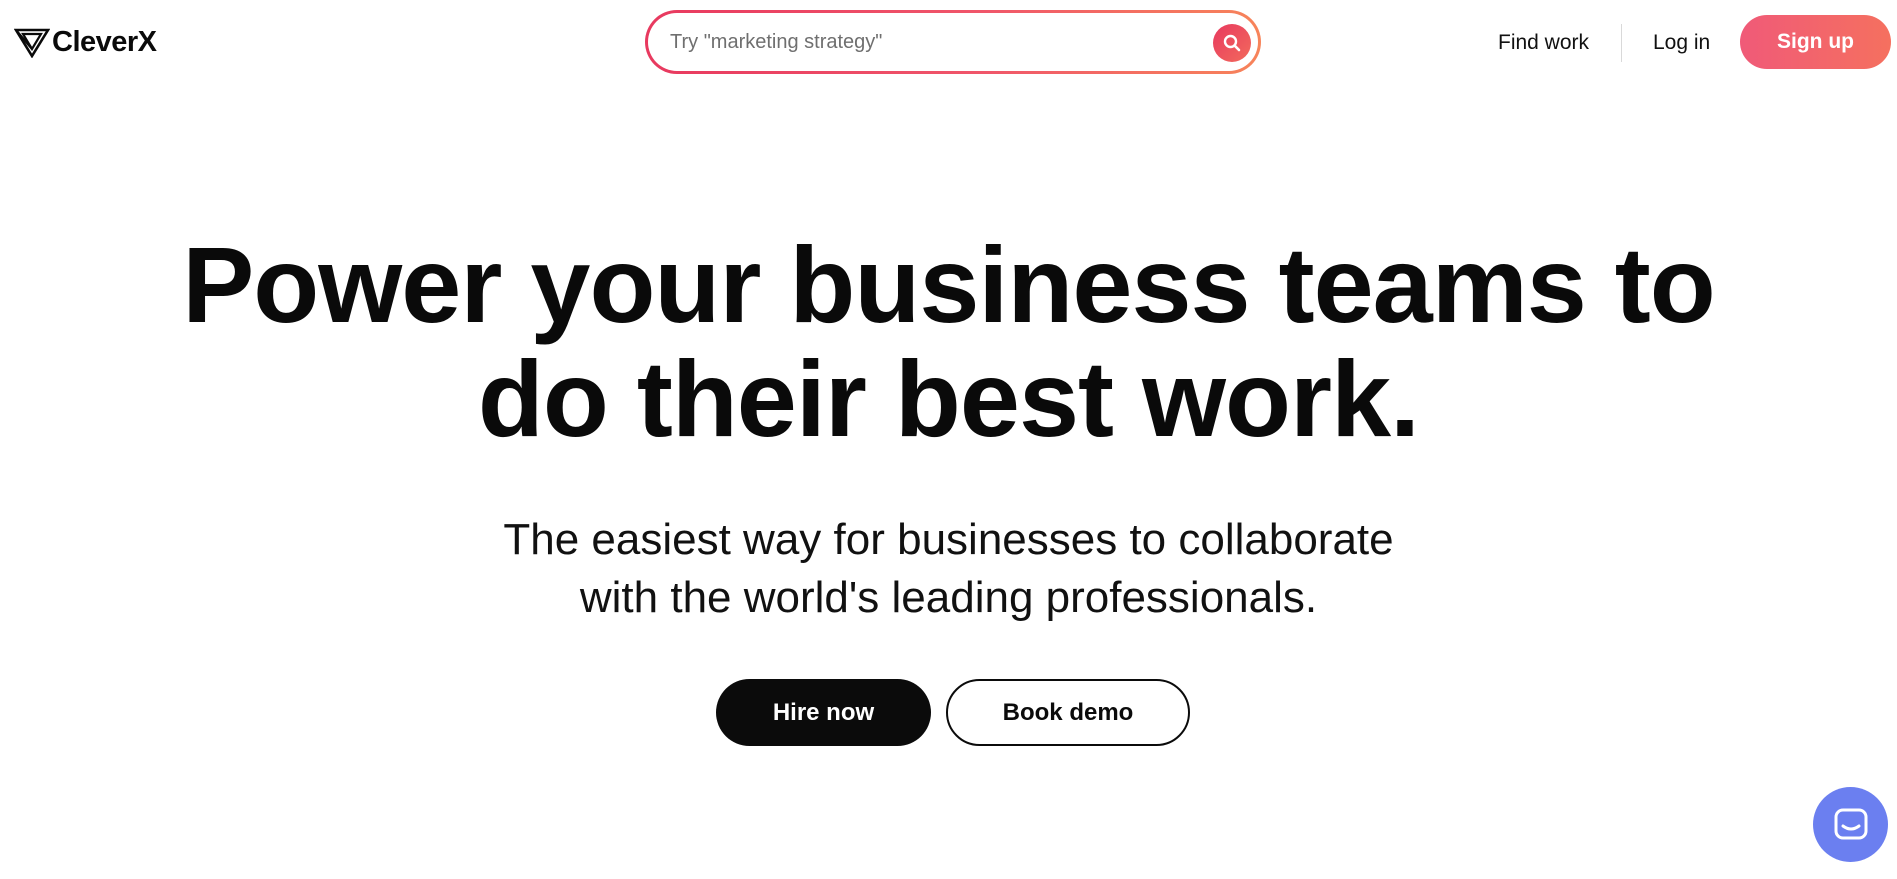 The height and width of the screenshot is (879, 1897). Describe the element at coordinates (1621, 43) in the screenshot. I see `nav-divider` at that location.